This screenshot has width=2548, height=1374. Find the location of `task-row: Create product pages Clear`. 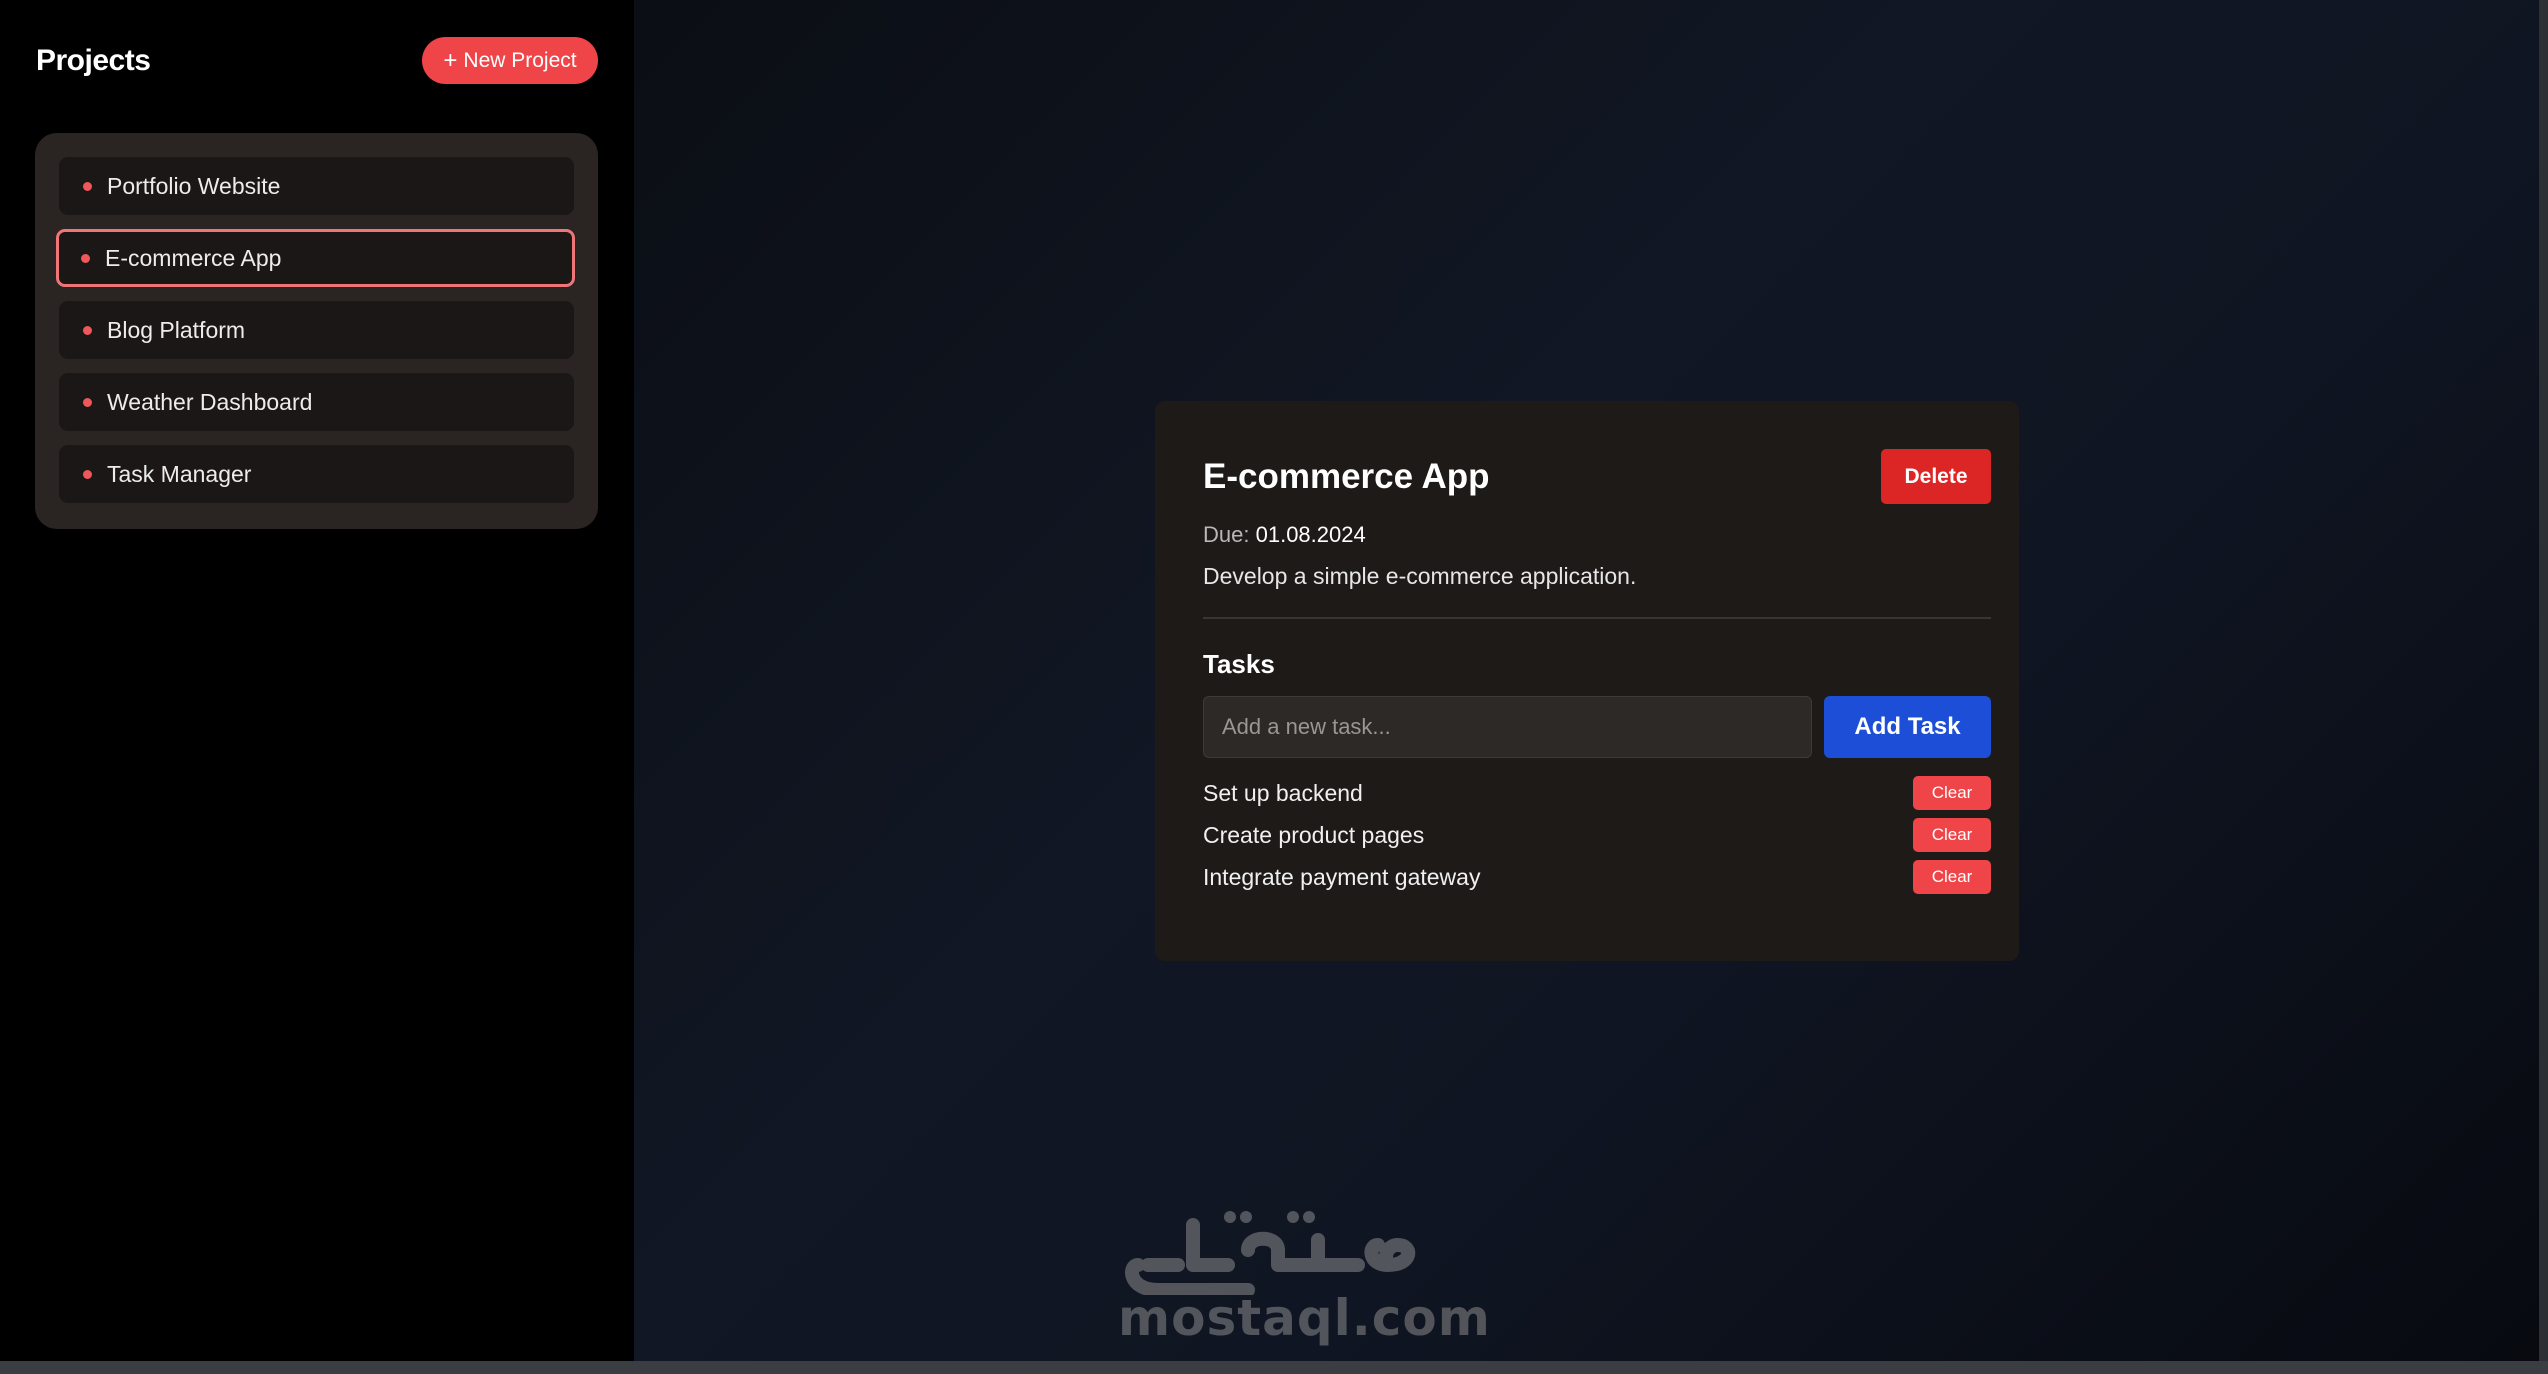

task-row: Create product pages Clear is located at coordinates (1597, 835).